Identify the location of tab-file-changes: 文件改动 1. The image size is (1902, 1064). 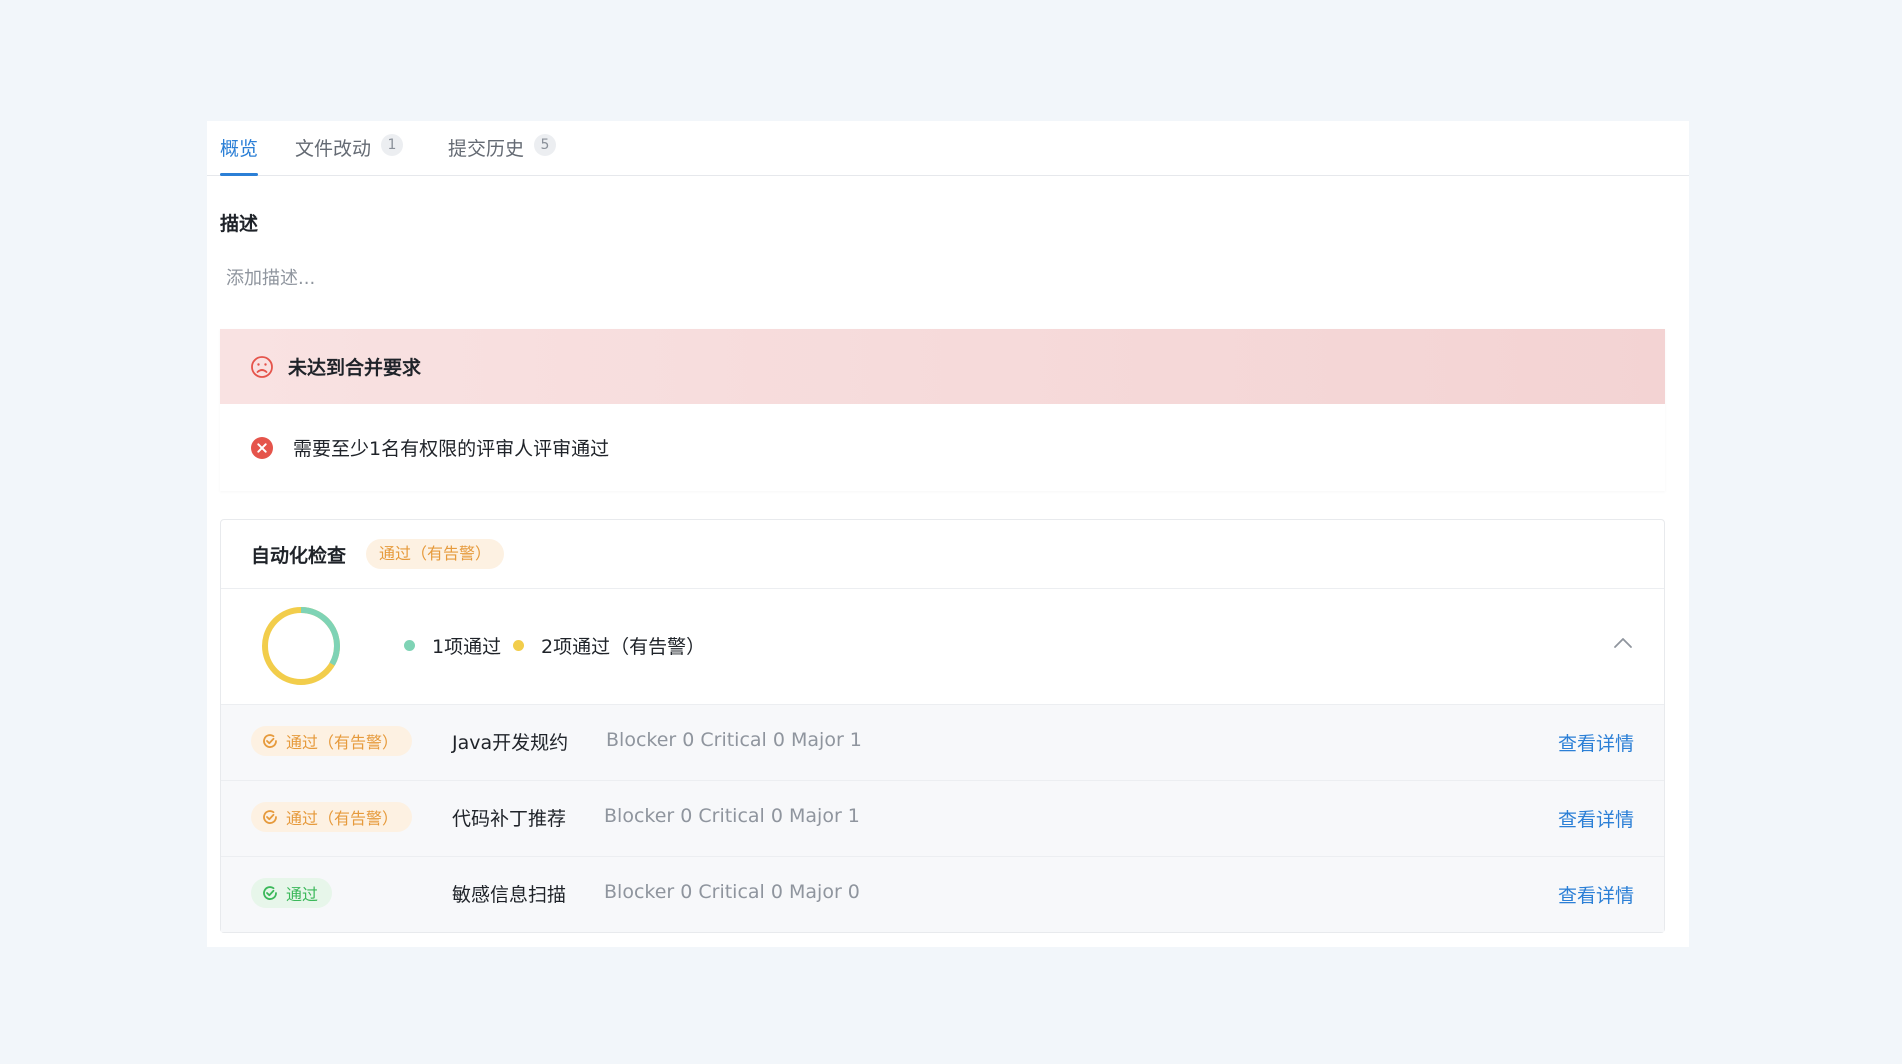
(349, 154).